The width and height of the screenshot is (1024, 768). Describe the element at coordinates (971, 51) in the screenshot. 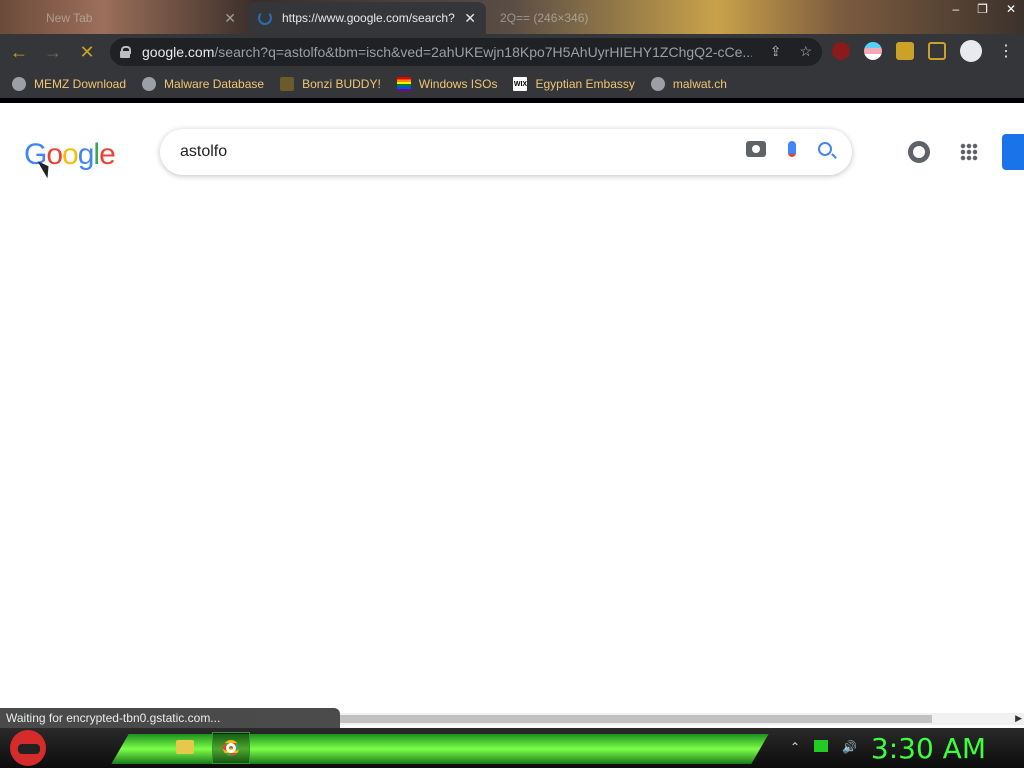

I see `profile-icon` at that location.